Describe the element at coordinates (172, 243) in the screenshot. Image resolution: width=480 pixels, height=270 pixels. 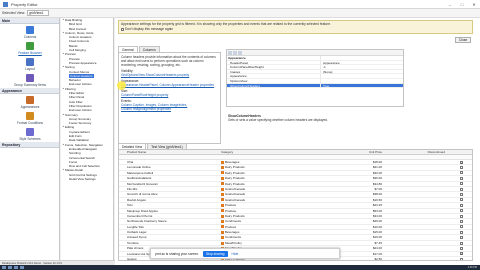
I see `cell-product-name: Tourtière` at that location.